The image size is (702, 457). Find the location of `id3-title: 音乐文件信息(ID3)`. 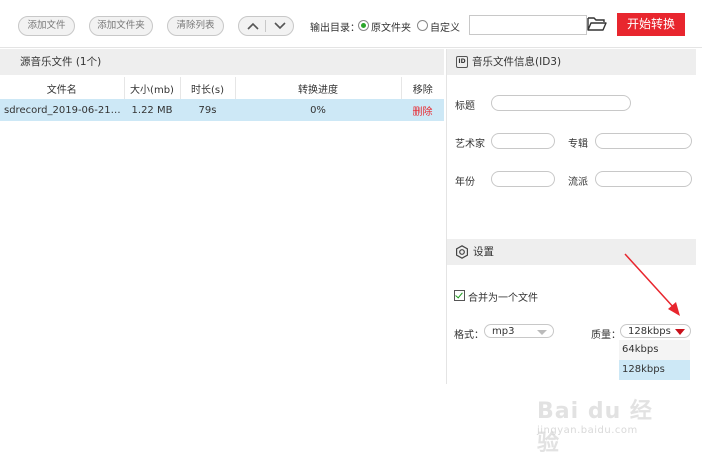

id3-title: 音乐文件信息(ID3) is located at coordinates (517, 62).